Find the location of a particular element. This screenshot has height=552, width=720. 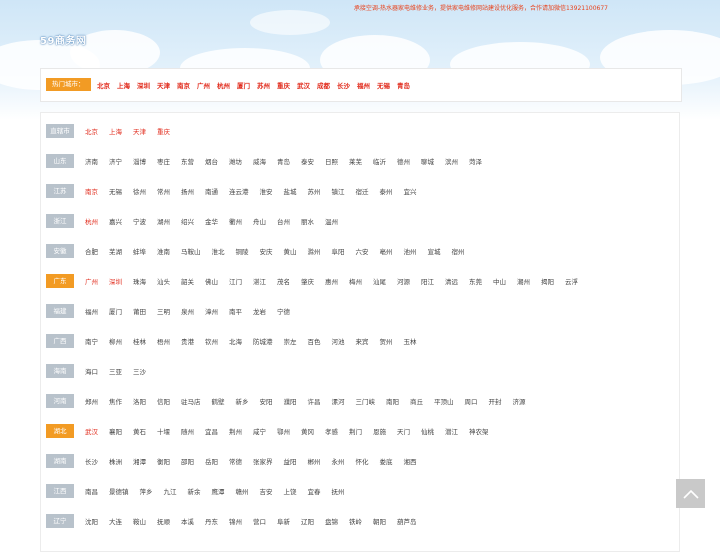

city-link: 孝感 is located at coordinates (331, 431).